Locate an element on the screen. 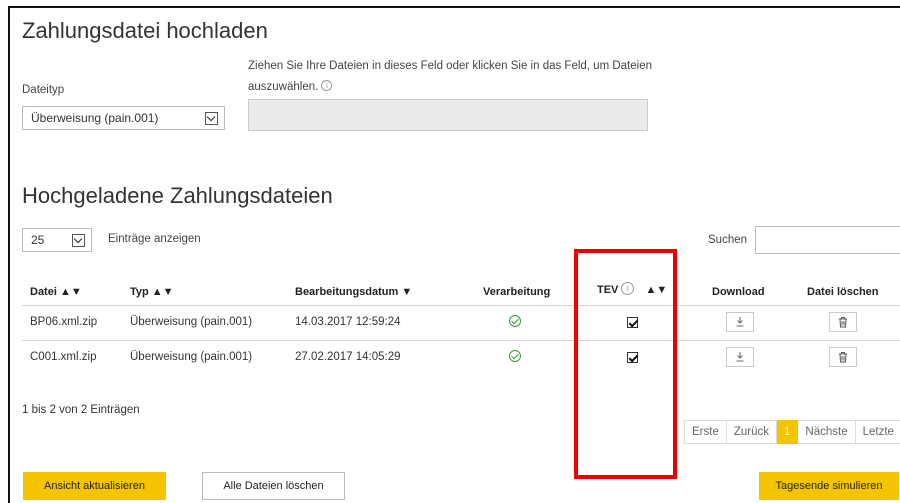  delete-all-files-button: Alle Dateien löschen is located at coordinates (273, 486).